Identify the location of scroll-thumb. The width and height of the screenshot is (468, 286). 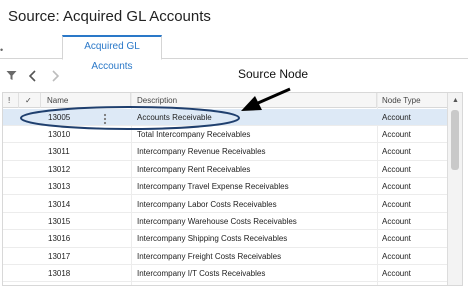
(455, 140).